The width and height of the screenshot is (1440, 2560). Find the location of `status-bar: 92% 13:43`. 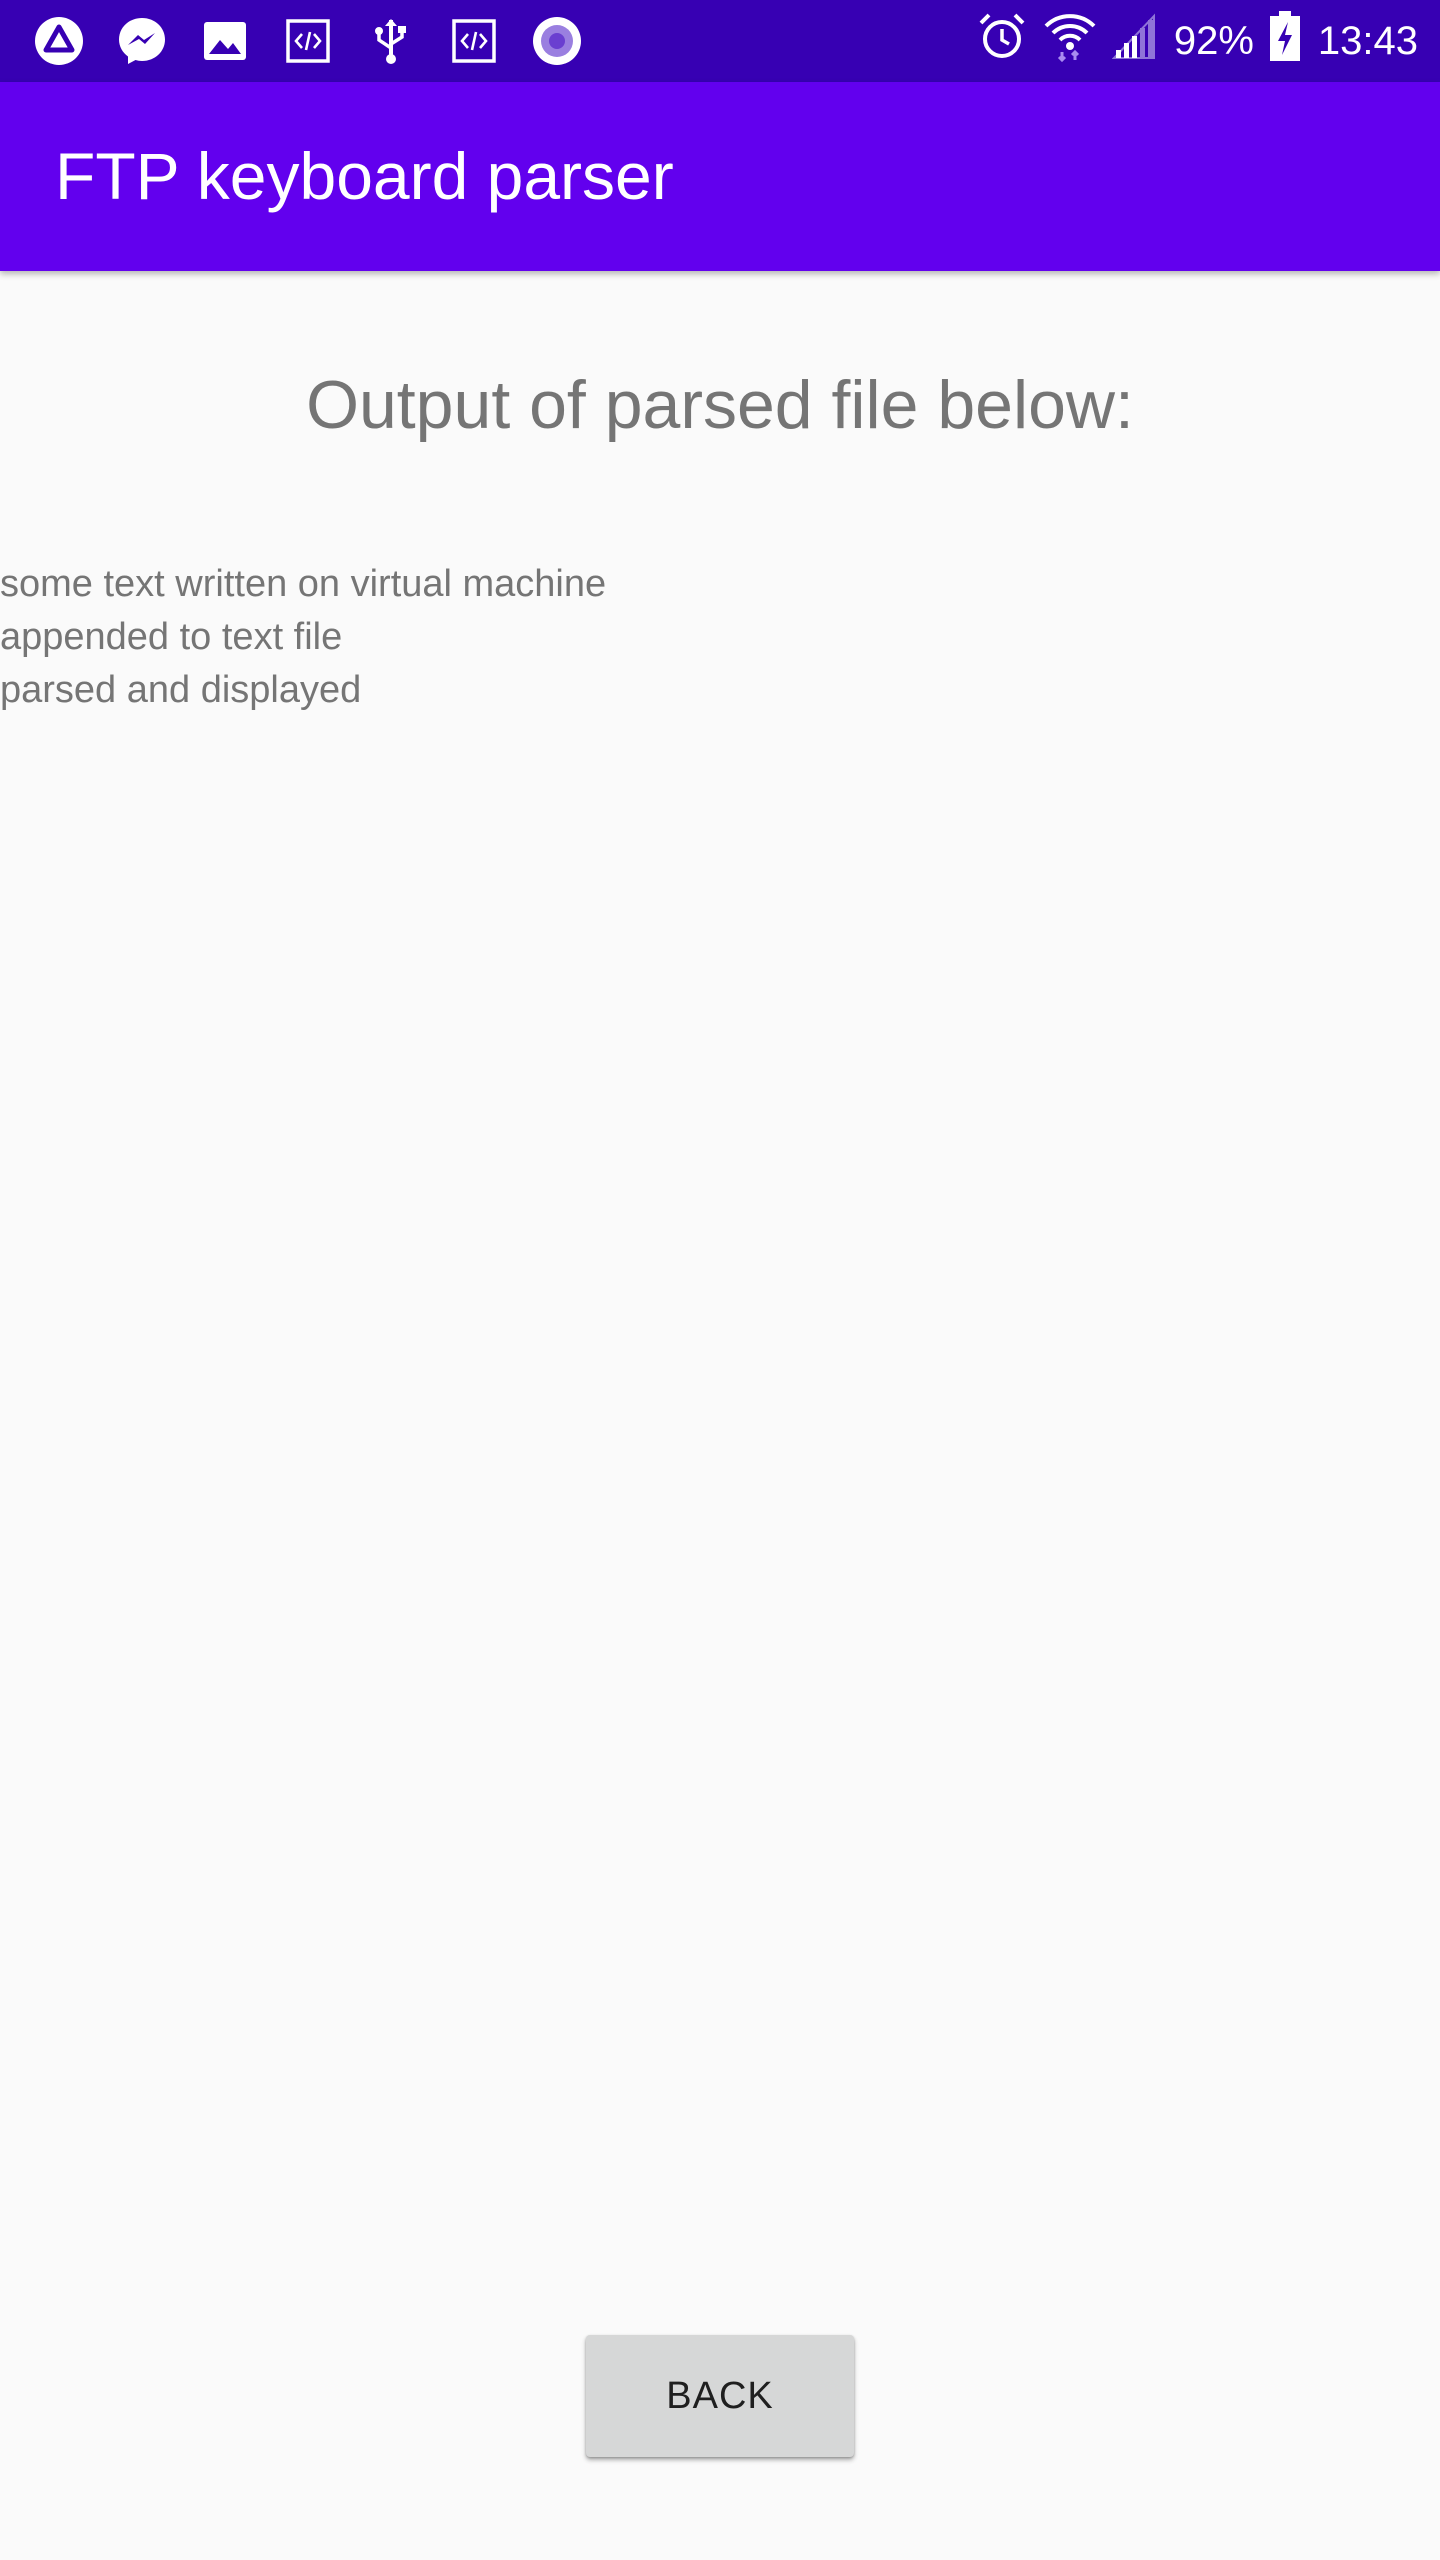

status-bar: 92% 13:43 is located at coordinates (720, 41).